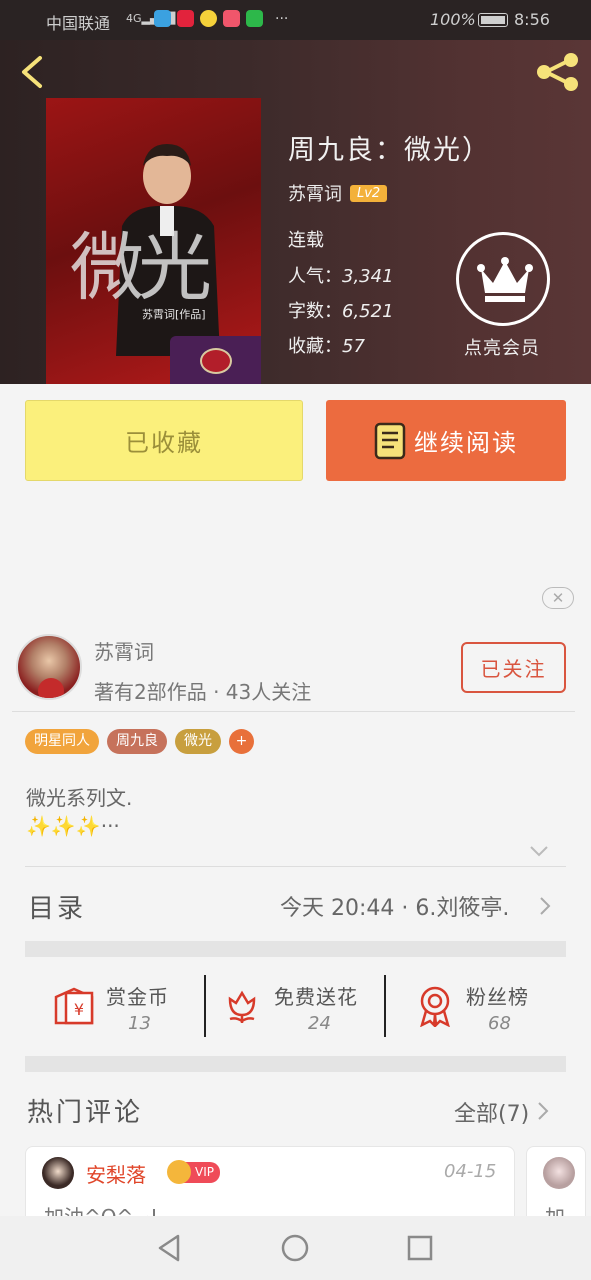 This screenshot has height=1280, width=591. I want to click on tag-list: 明星同人 周九良 微光 +, so click(139, 741).